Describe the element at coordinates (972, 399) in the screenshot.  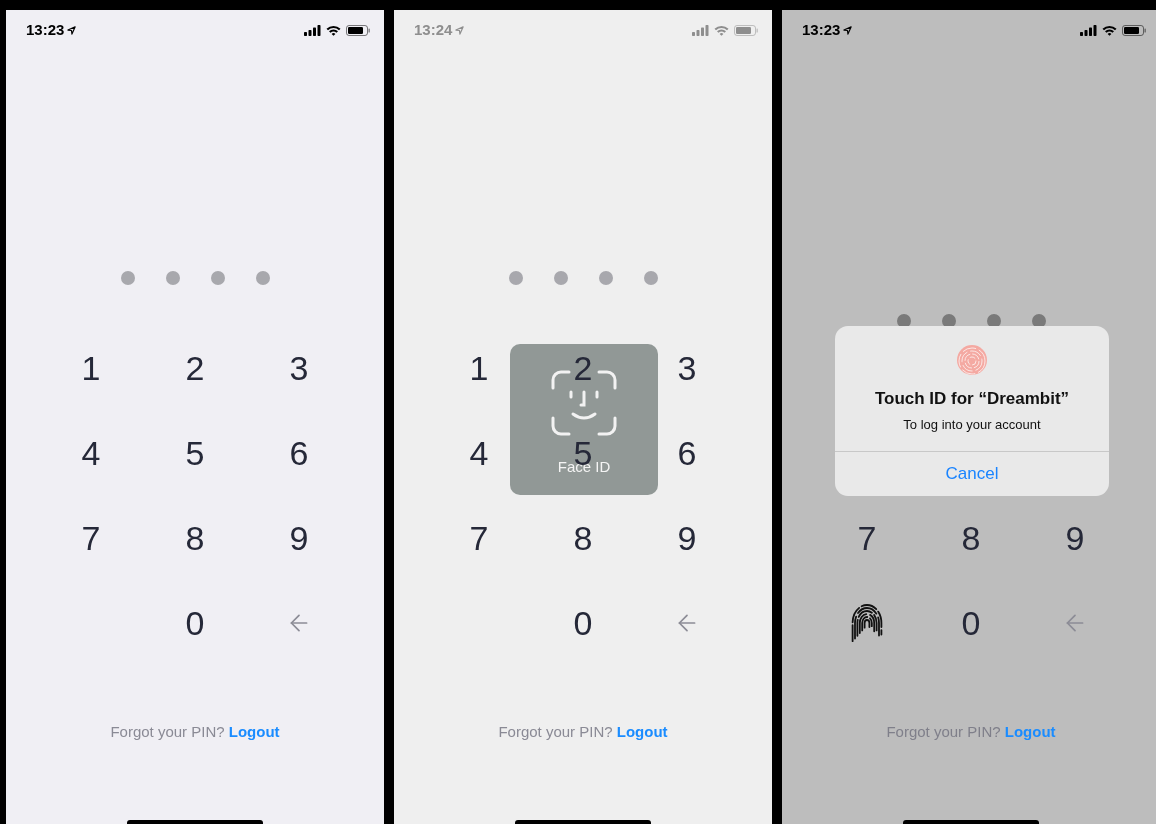
I see `alert-title: Touch ID for “Dreambit”` at that location.